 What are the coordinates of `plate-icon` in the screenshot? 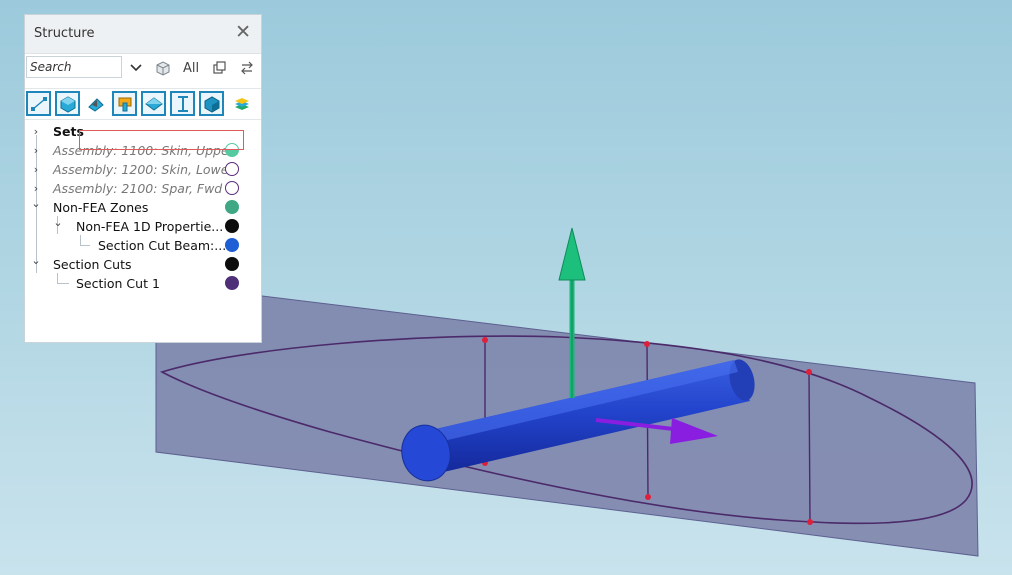 It's located at (153, 103).